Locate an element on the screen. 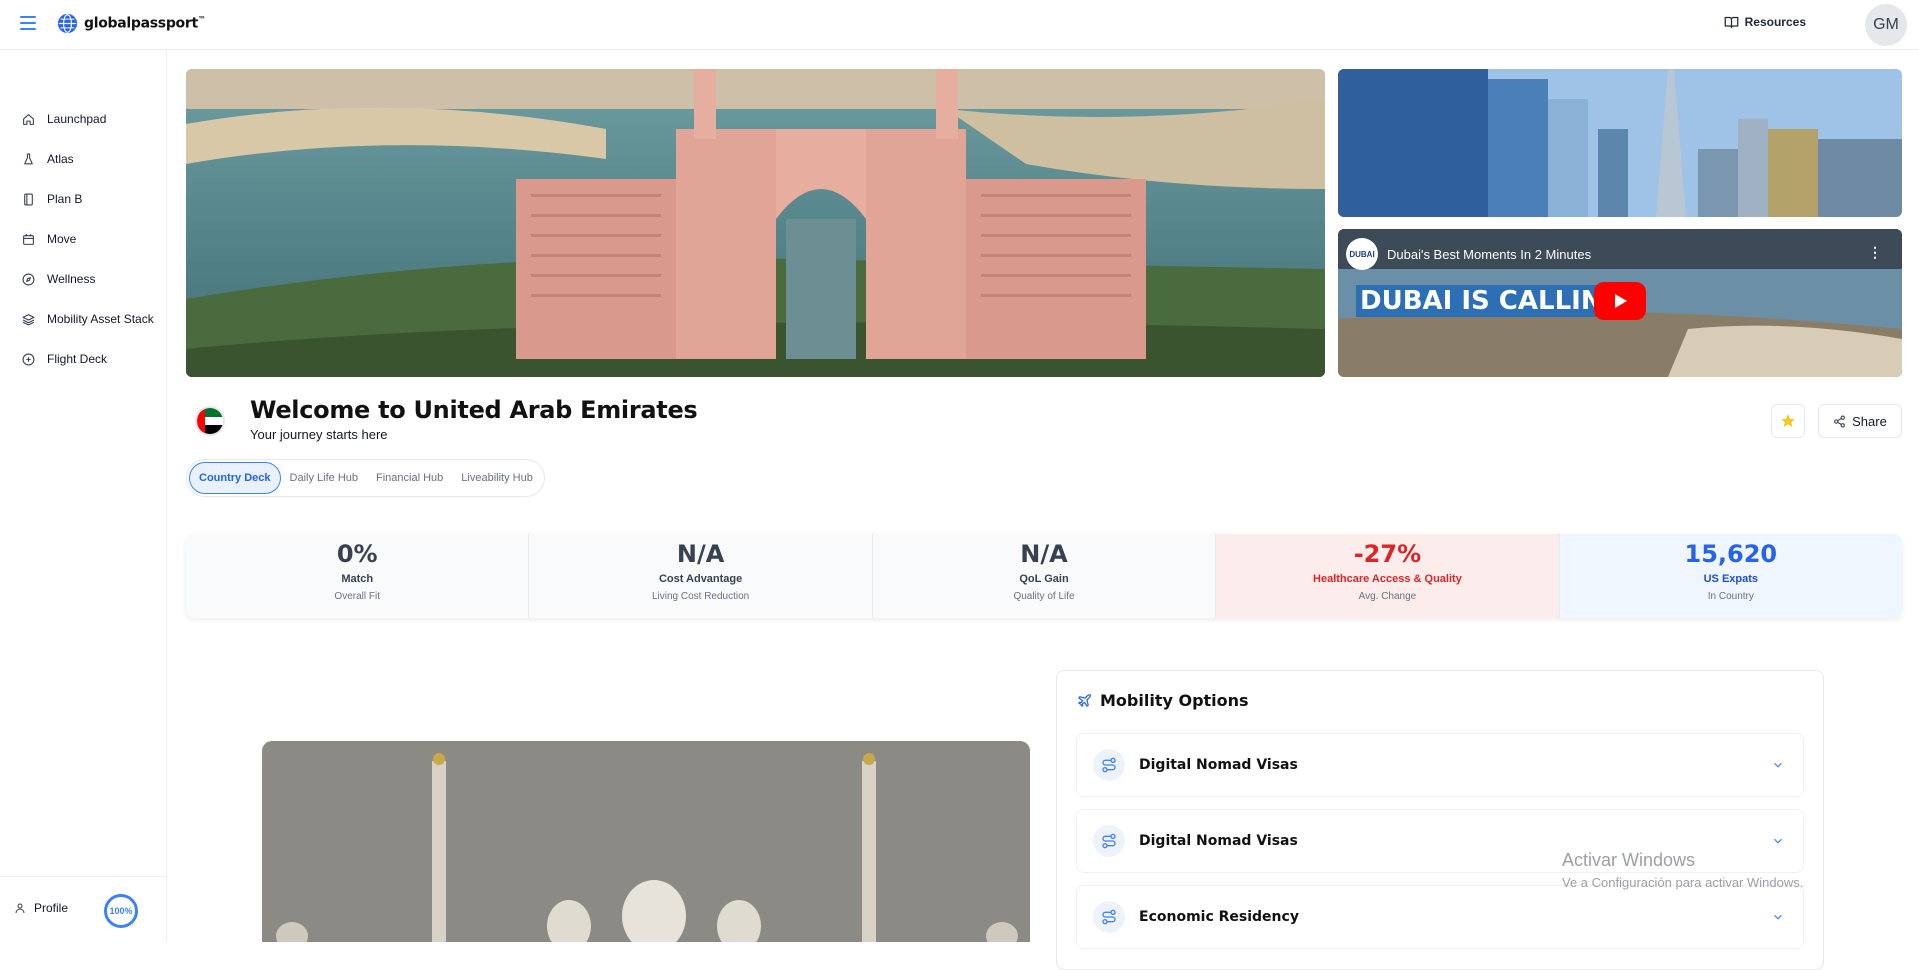 This screenshot has width=1919, height=970. top-bar: globalpassport™ Resources GM is located at coordinates (959, 25).